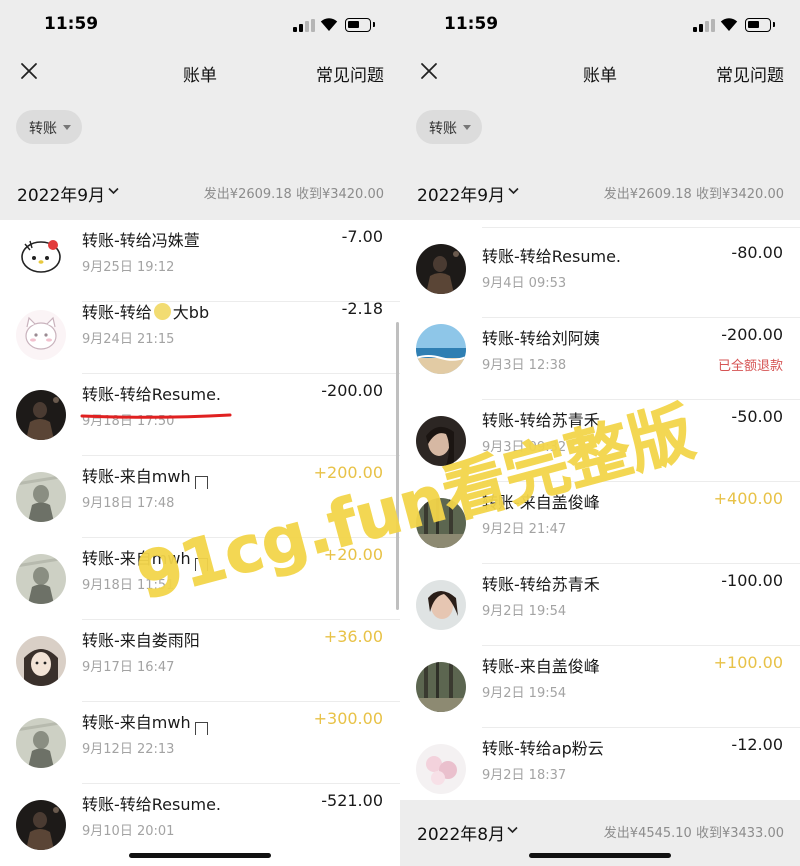 The width and height of the screenshot is (800, 866). I want to click on transaction-title: 转账-转给刘阿姨, so click(541, 338).